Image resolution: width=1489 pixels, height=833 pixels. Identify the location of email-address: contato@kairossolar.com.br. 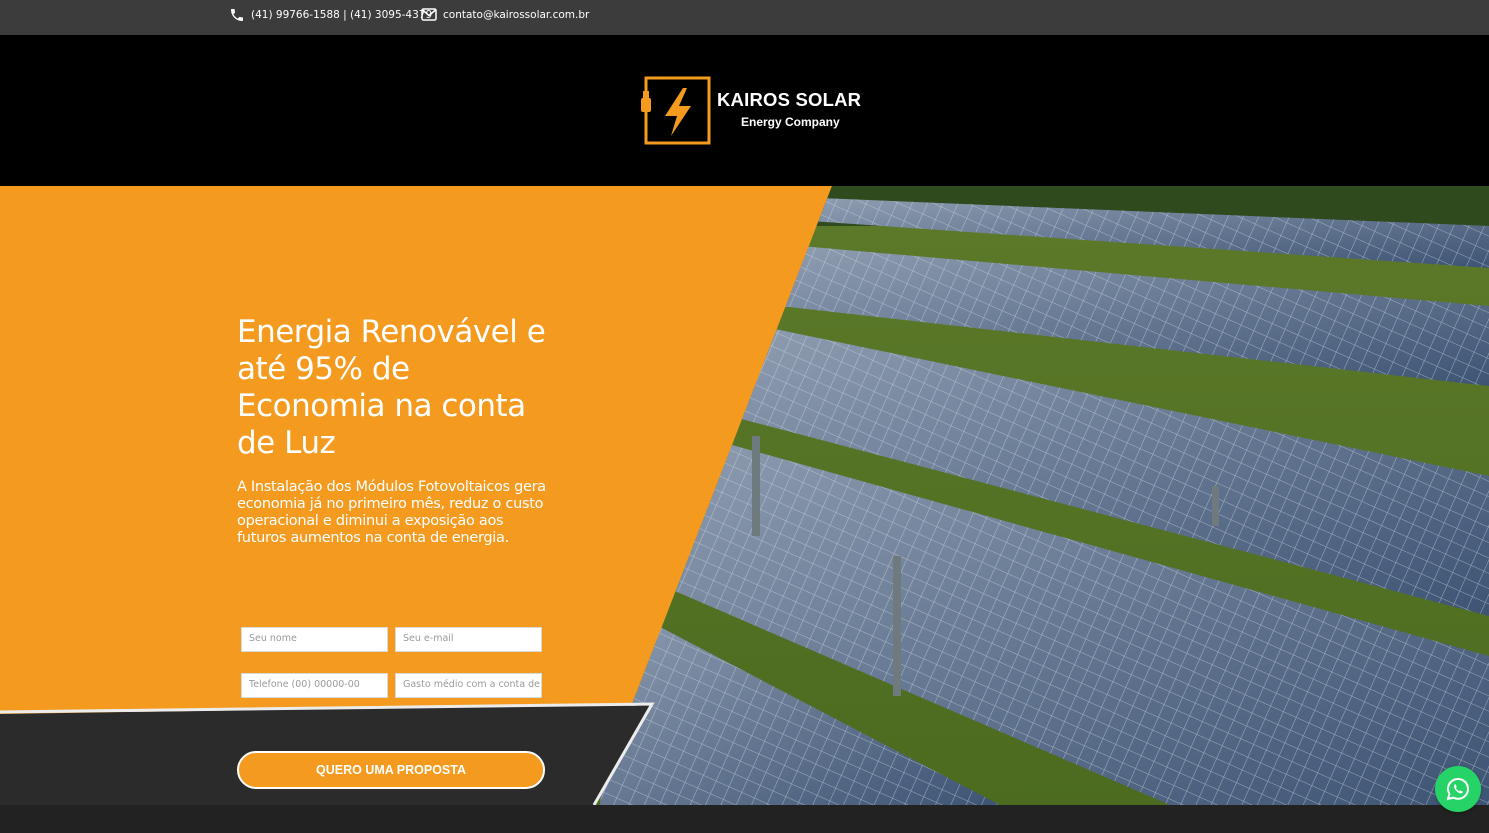
(516, 14).